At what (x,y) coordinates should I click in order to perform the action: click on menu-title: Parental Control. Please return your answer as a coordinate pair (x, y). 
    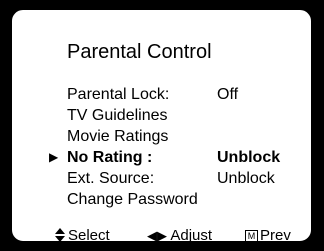
    Looking at the image, I should click on (139, 52).